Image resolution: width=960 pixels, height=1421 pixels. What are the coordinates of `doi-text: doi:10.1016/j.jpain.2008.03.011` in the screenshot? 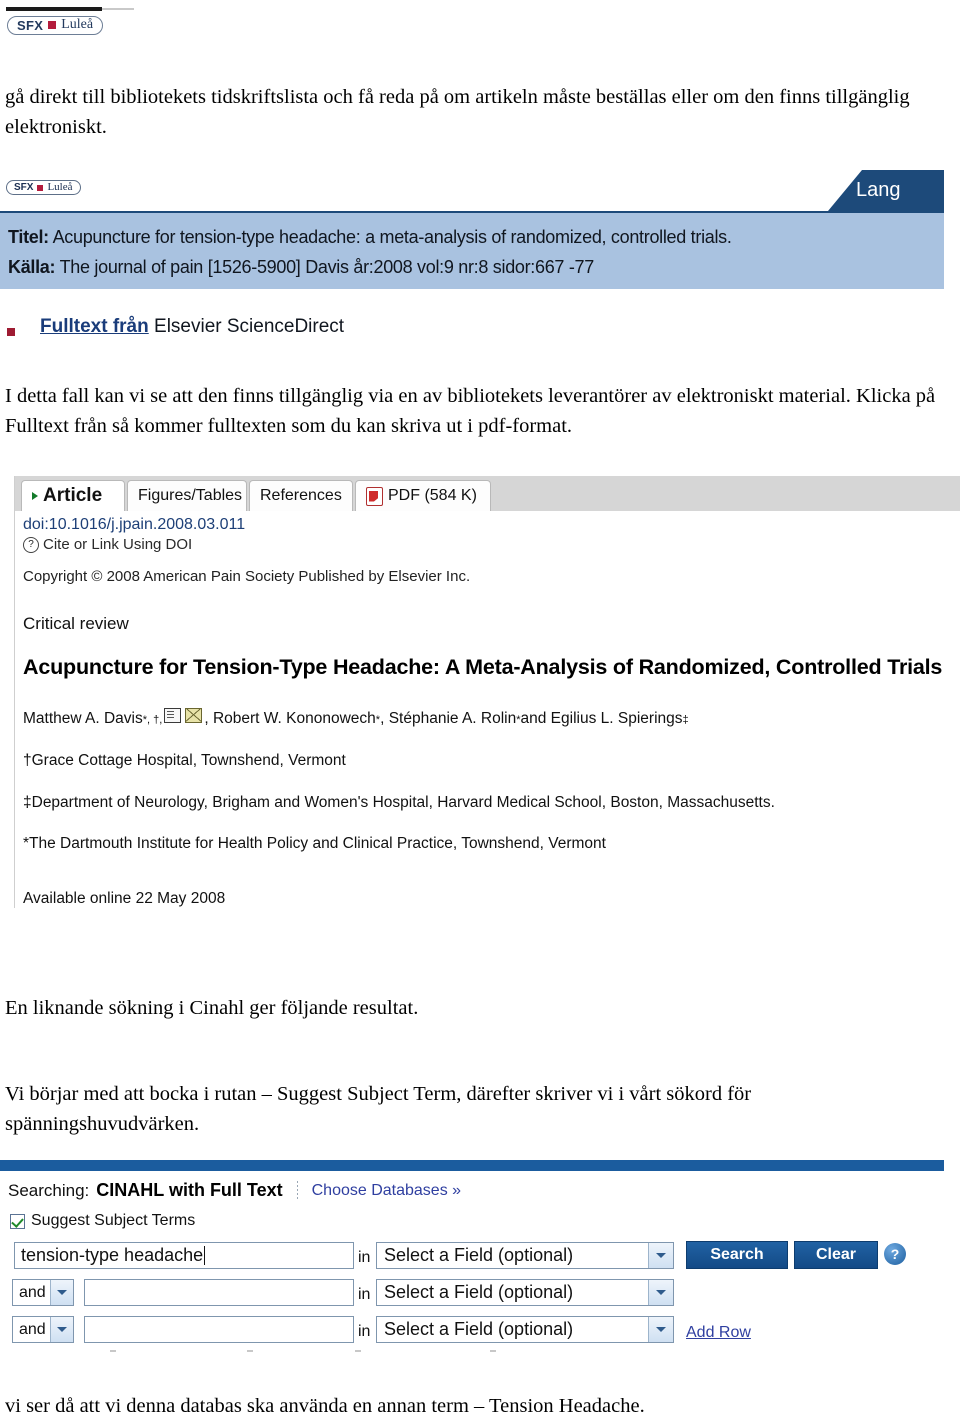 It's located at (134, 524).